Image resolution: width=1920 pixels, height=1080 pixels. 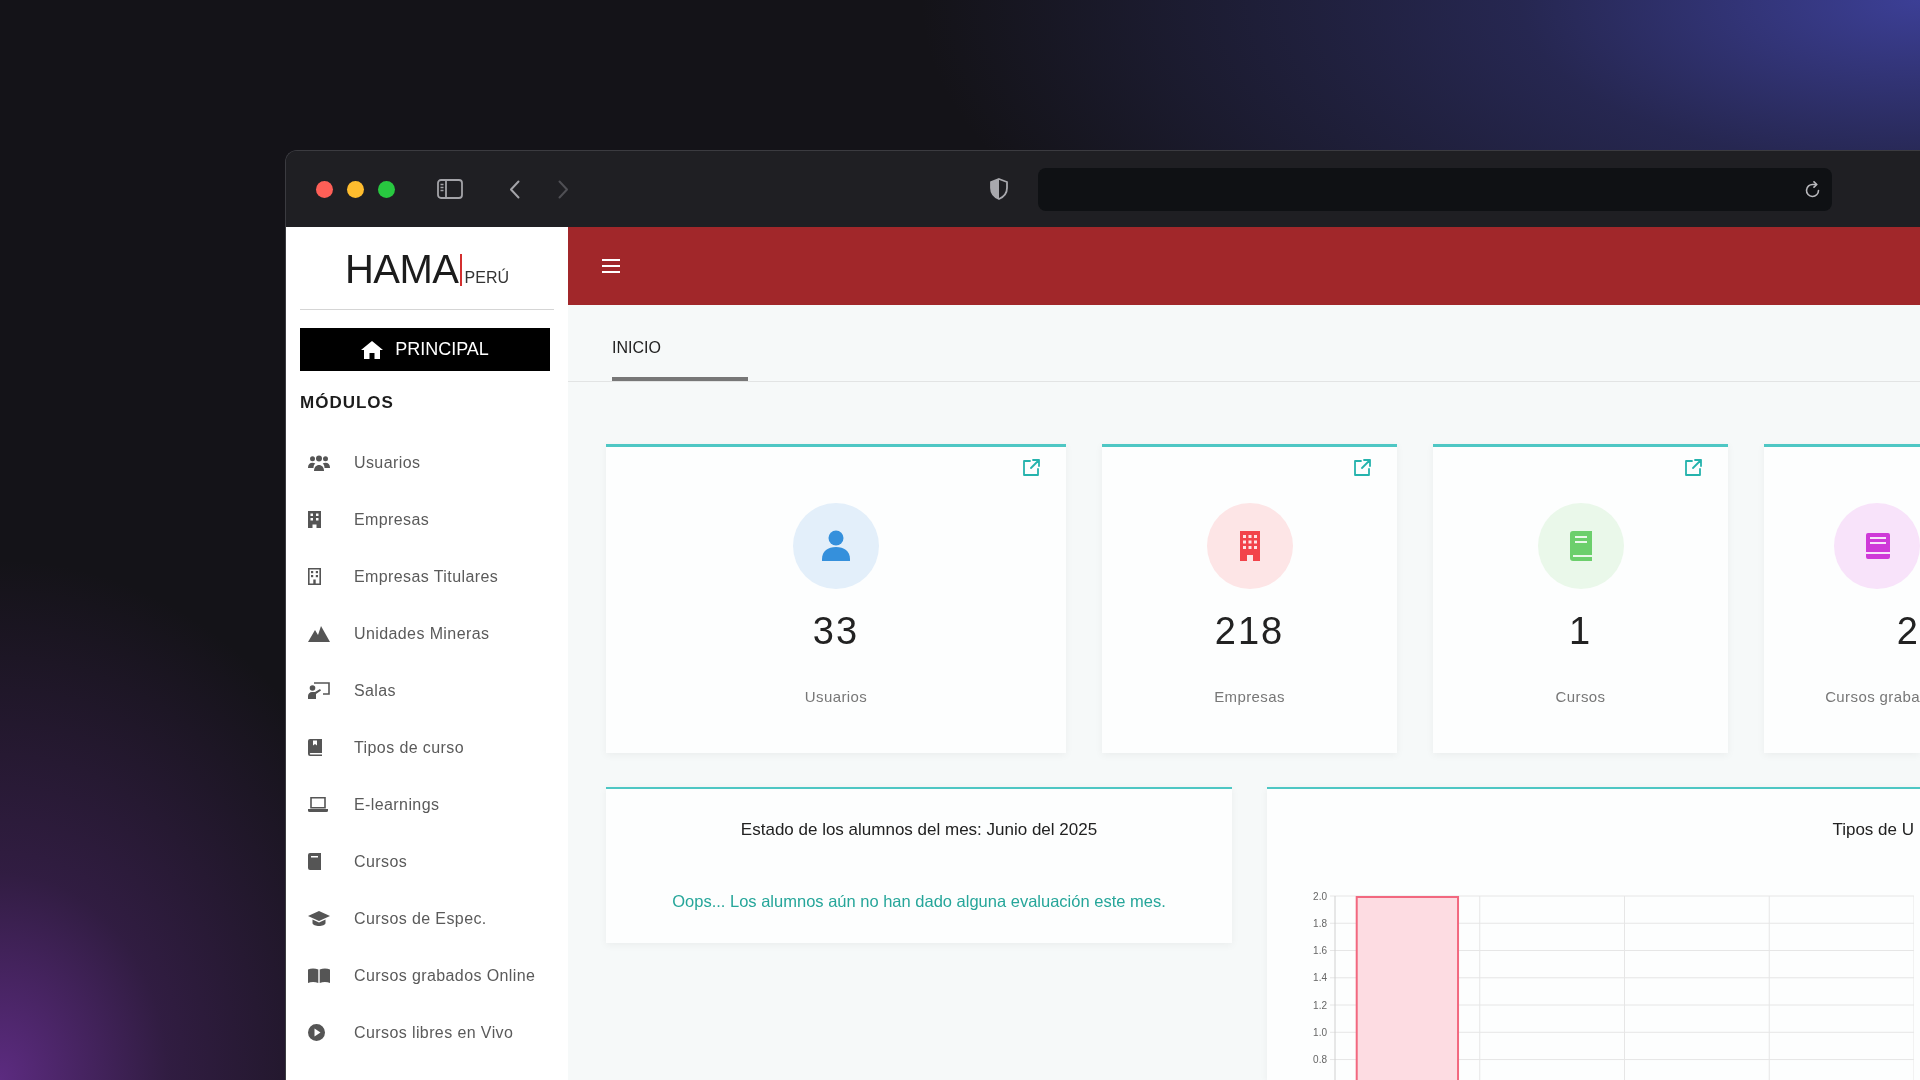 What do you see at coordinates (315, 747) in the screenshot?
I see `bookmark-book-icon` at bounding box center [315, 747].